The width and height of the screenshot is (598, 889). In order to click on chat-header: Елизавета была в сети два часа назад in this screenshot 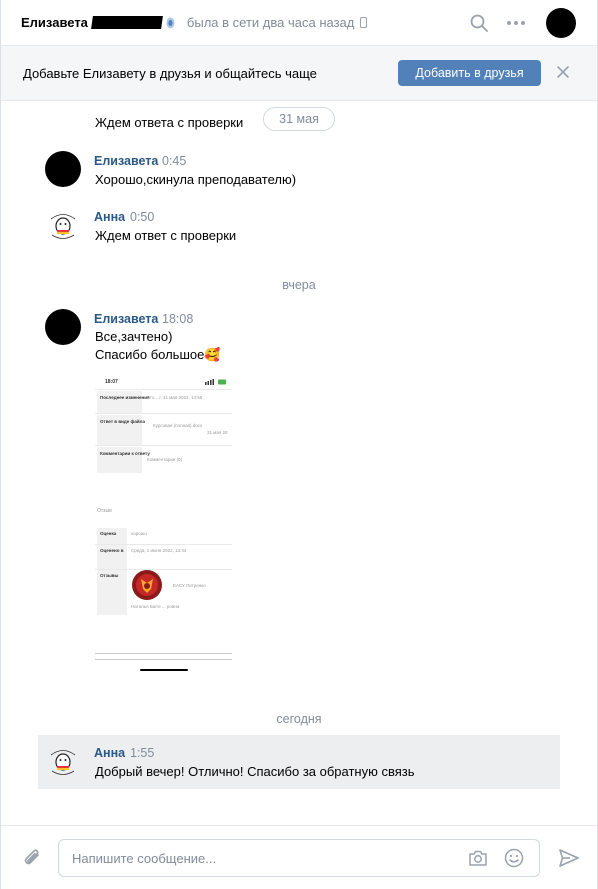, I will do `click(299, 23)`.